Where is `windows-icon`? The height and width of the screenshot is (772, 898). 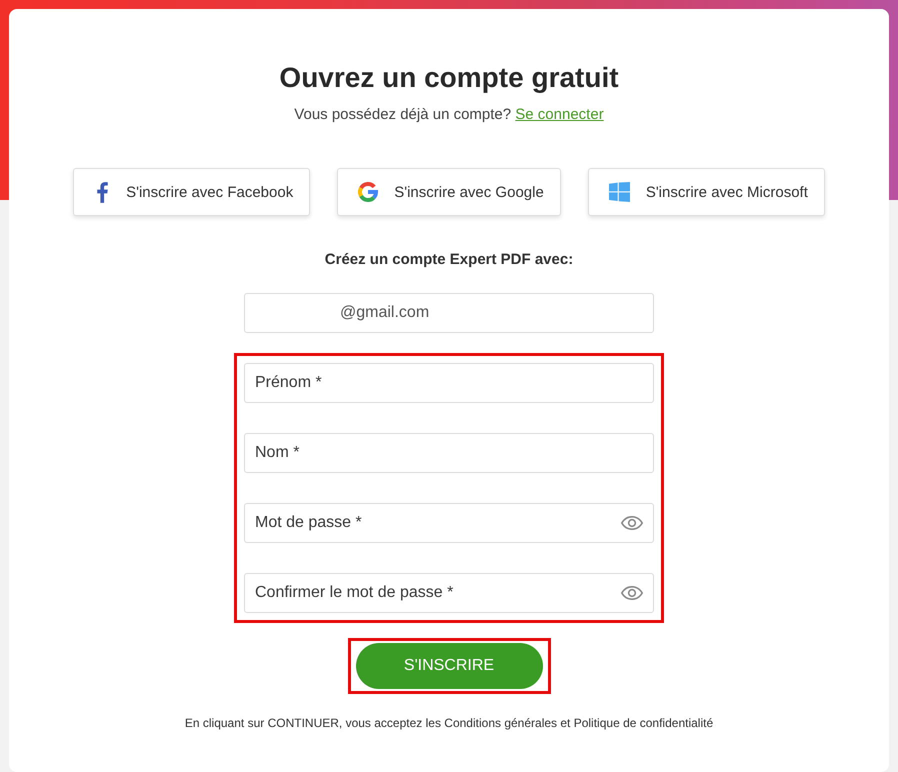 windows-icon is located at coordinates (619, 192).